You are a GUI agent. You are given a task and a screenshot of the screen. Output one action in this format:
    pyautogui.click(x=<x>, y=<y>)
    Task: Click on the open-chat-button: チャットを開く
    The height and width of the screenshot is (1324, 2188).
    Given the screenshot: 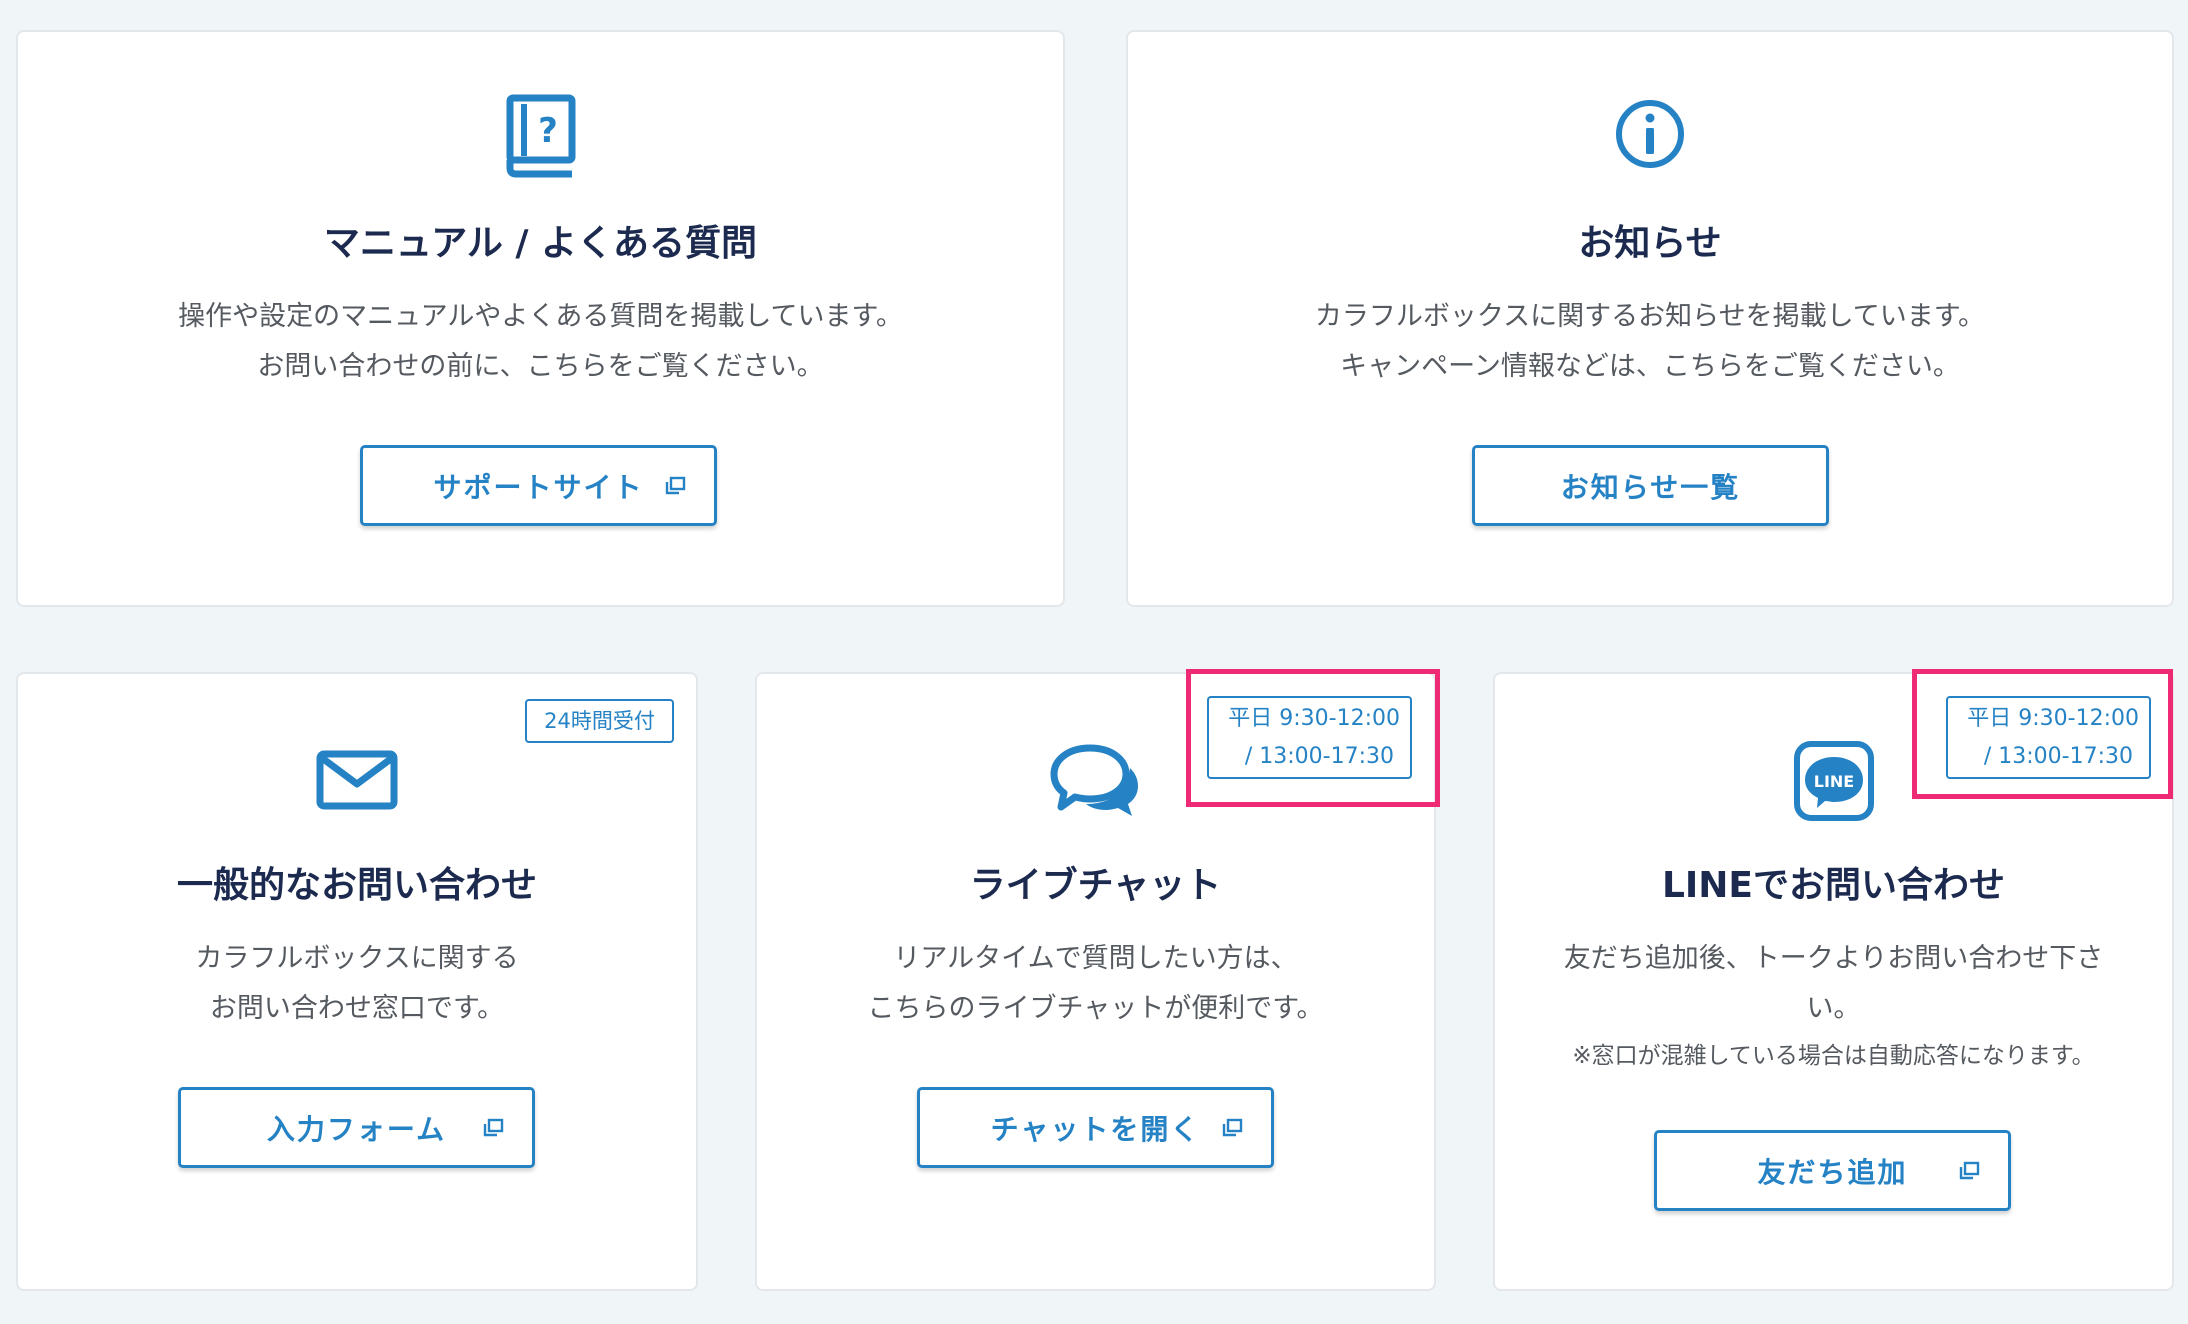 What is the action you would take?
    pyautogui.click(x=1095, y=1127)
    